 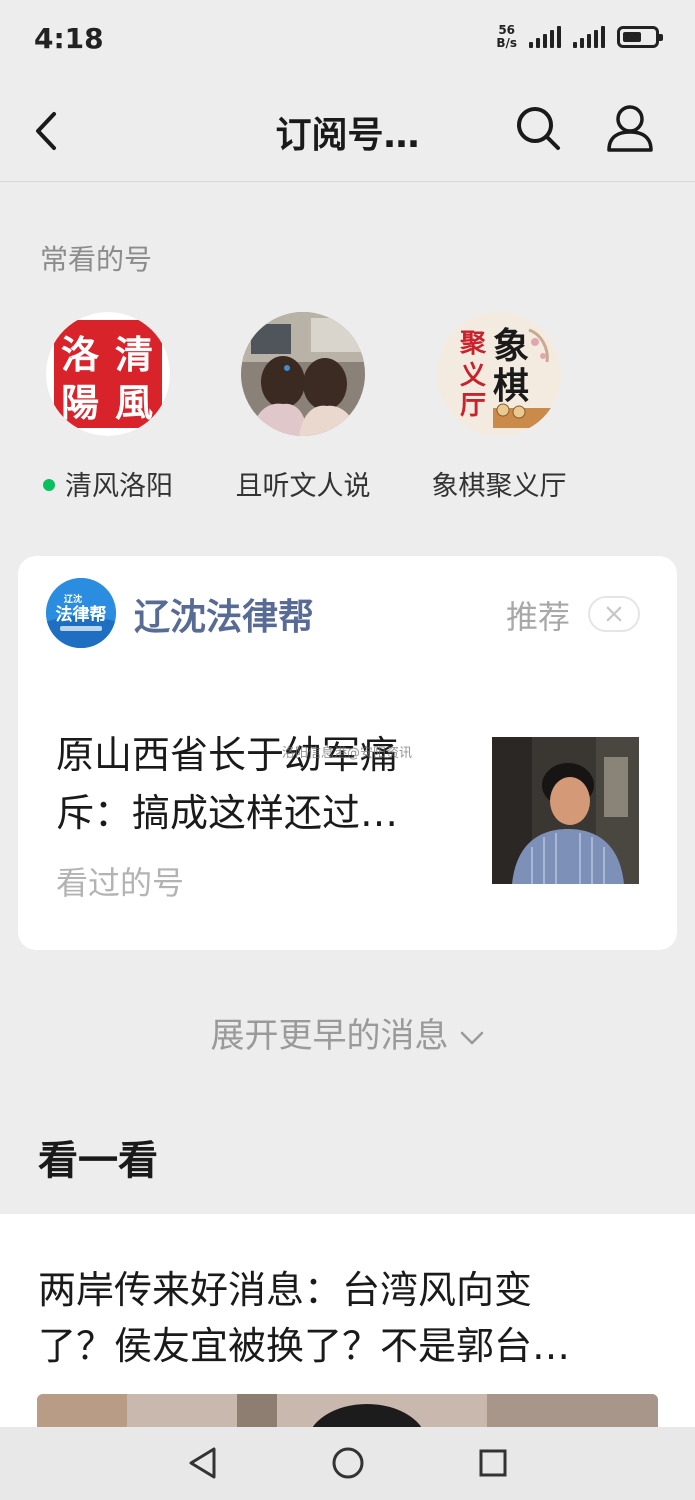 What do you see at coordinates (134, 403) in the screenshot?
I see `svg-text: 風` at bounding box center [134, 403].